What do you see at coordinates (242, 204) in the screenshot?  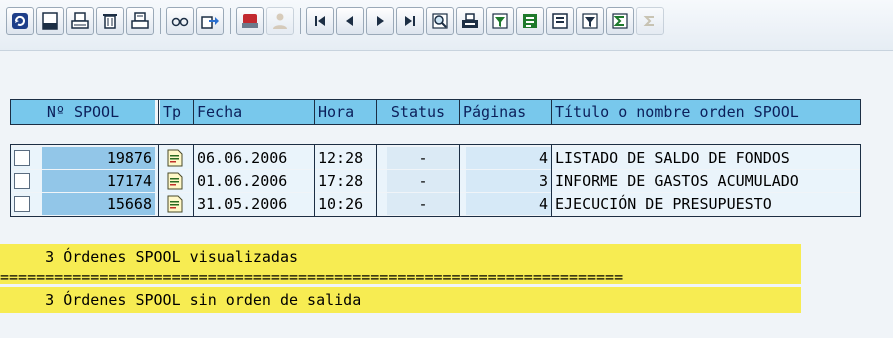 I see `date-cell: 31.05.2006` at bounding box center [242, 204].